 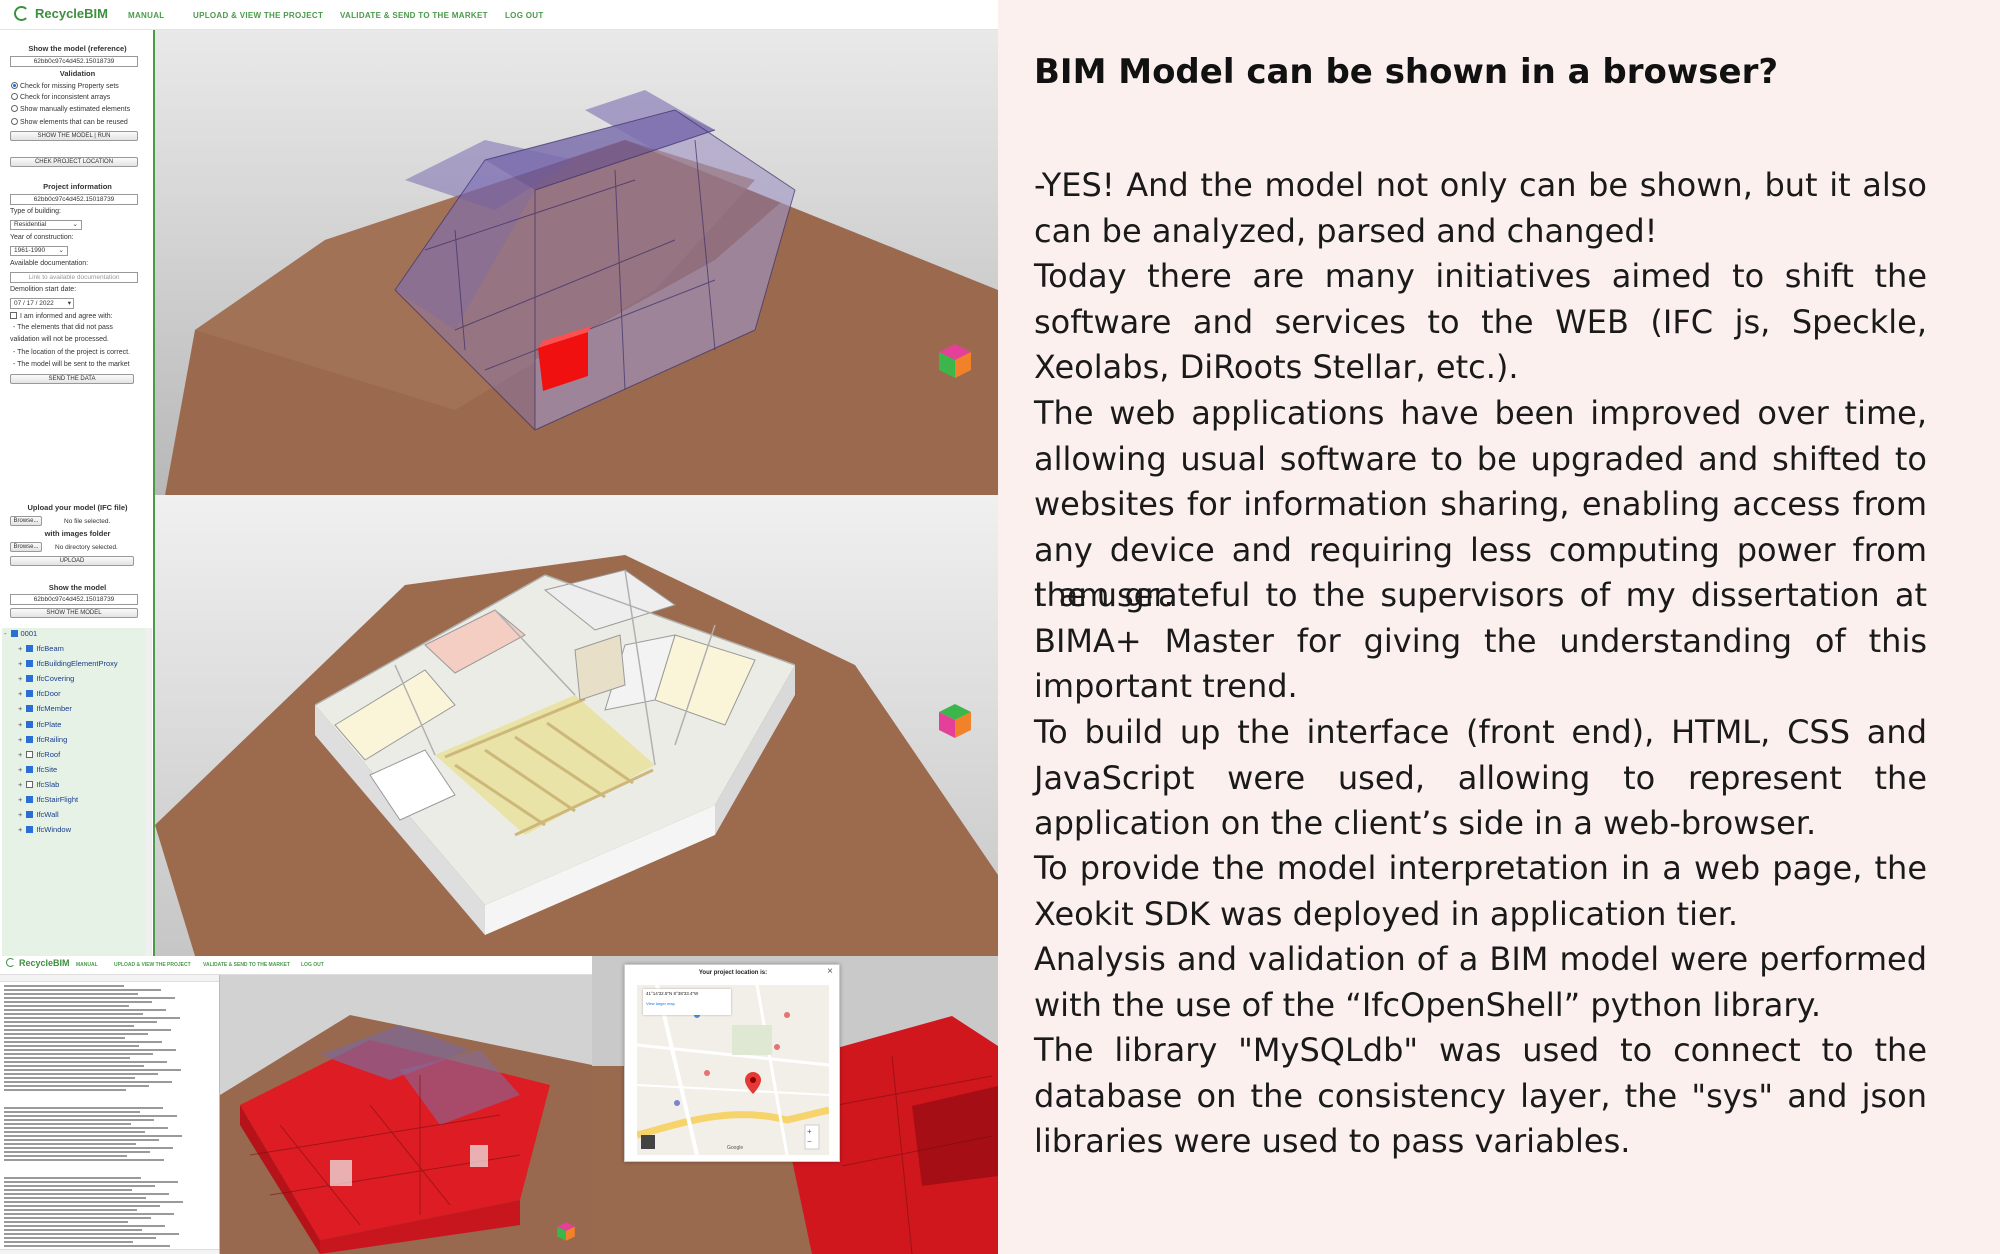 I want to click on close-icon: ×, so click(x=830, y=971).